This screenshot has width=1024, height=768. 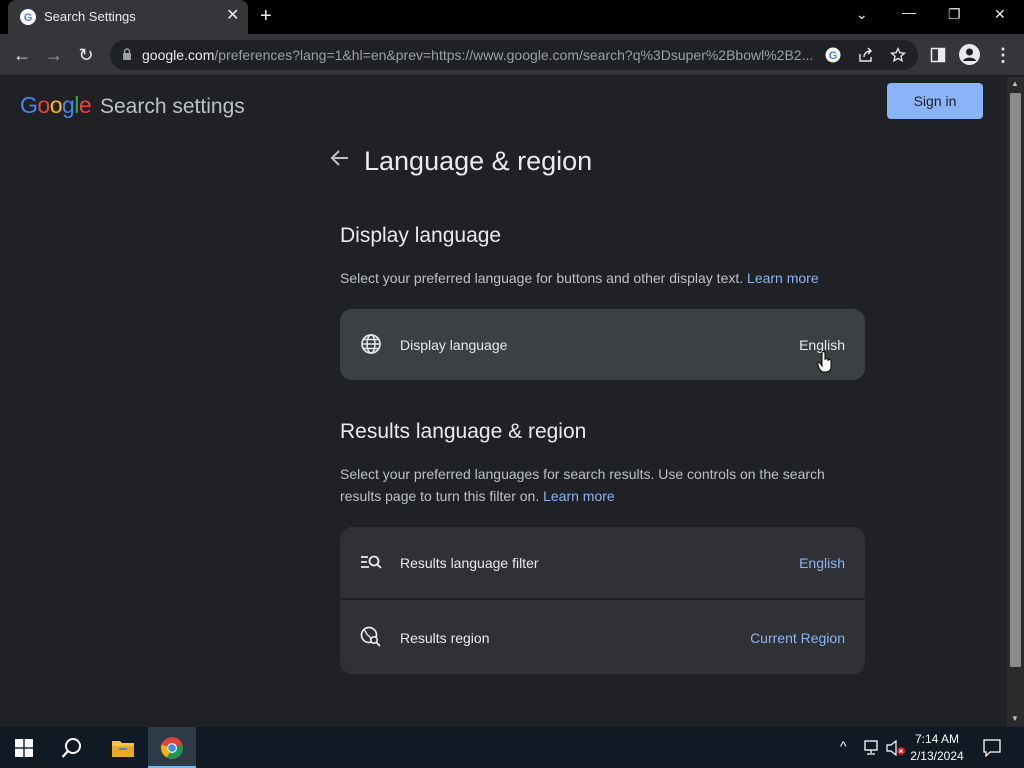 What do you see at coordinates (602, 637) in the screenshot?
I see `results-region-card: Results region Current Region` at bounding box center [602, 637].